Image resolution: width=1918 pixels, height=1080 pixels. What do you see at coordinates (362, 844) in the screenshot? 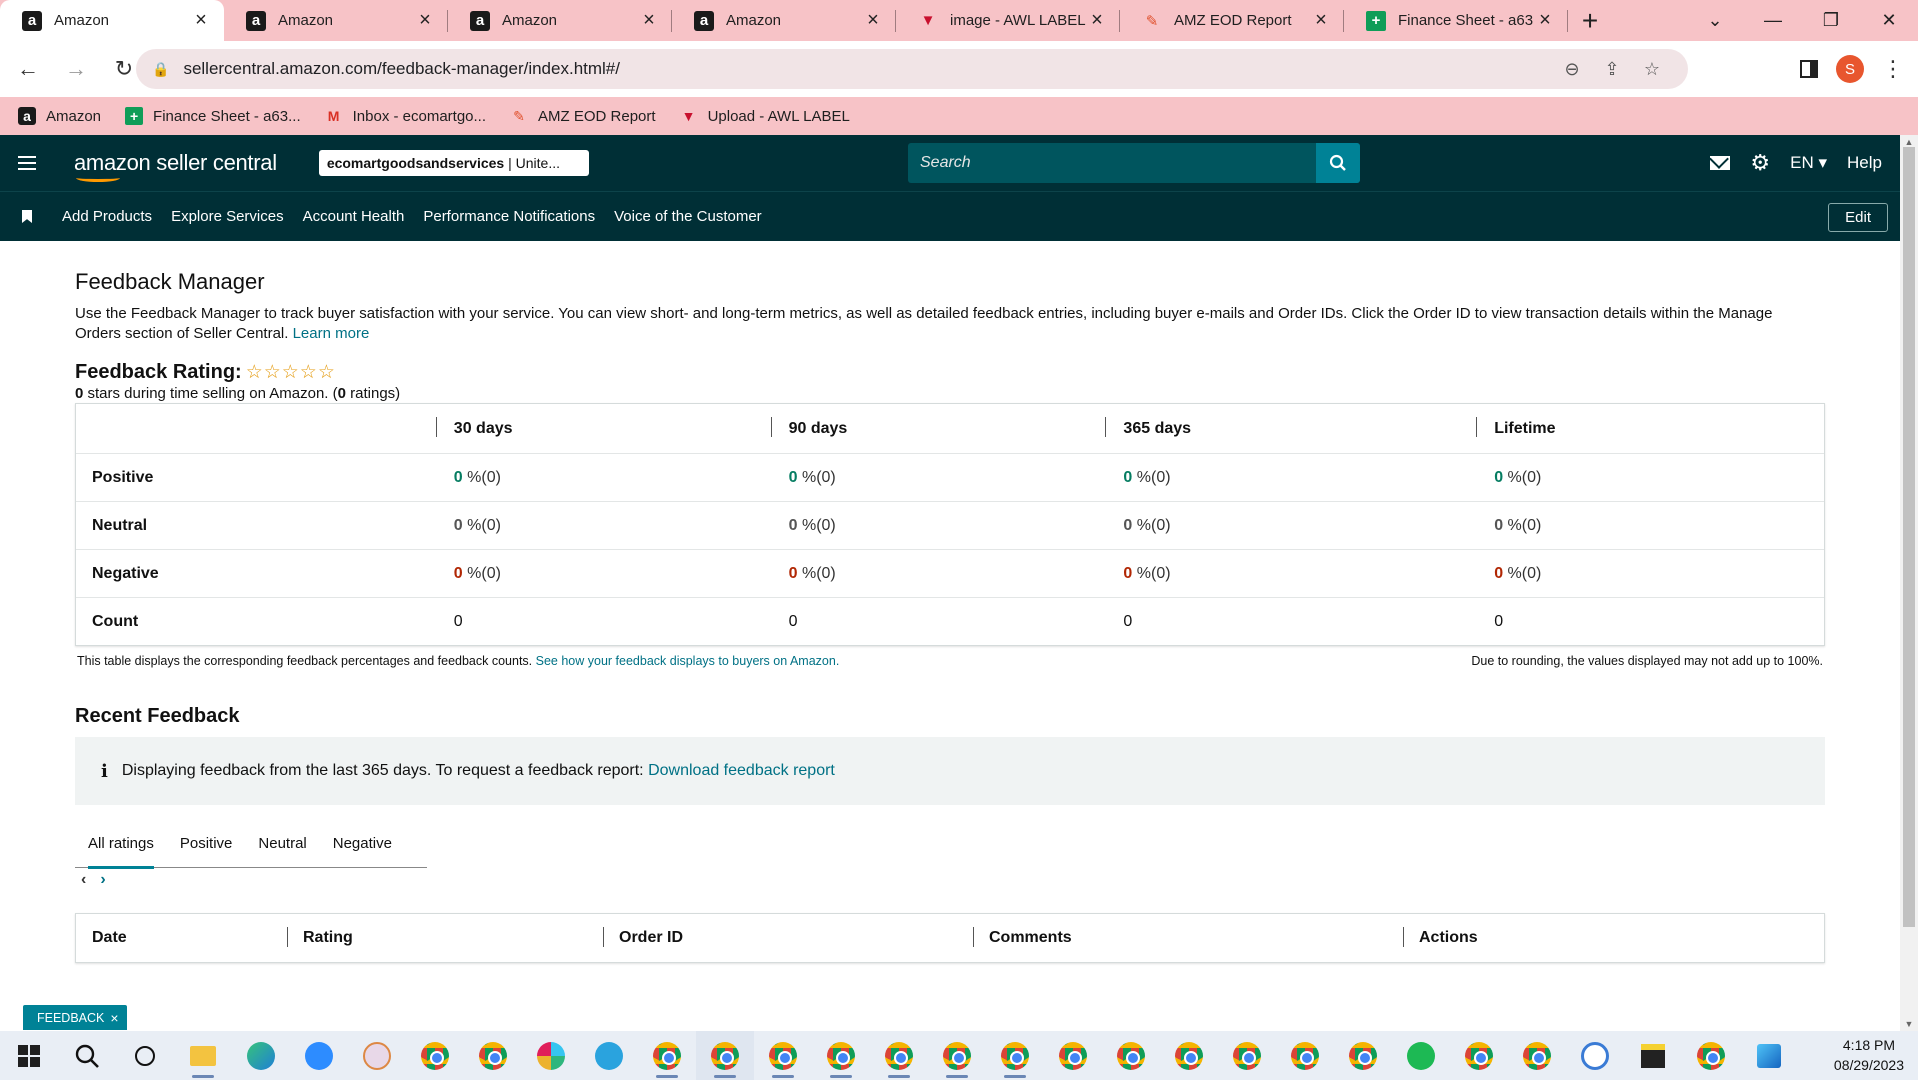
I see `tab-negative: Negative` at bounding box center [362, 844].